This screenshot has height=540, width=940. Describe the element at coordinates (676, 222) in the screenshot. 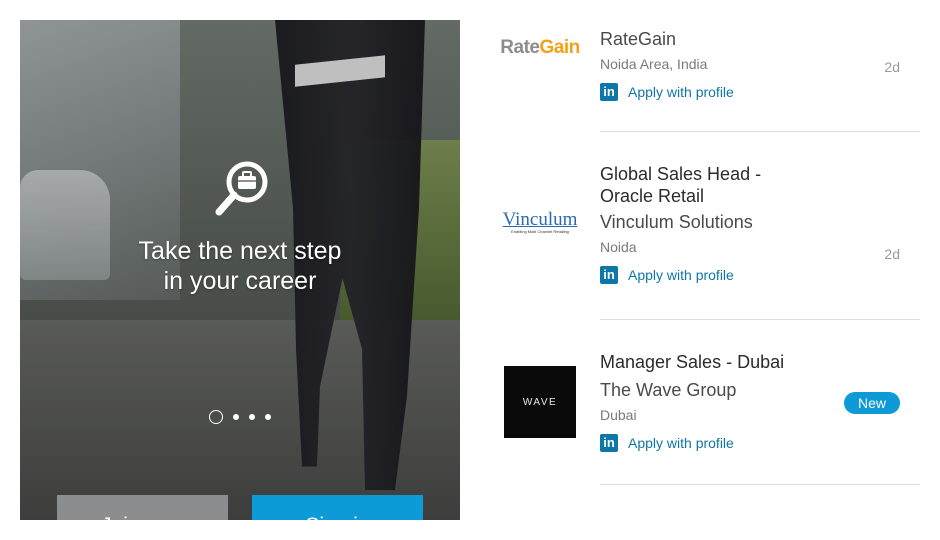

I see `company-name: Vinculum Solutions` at that location.